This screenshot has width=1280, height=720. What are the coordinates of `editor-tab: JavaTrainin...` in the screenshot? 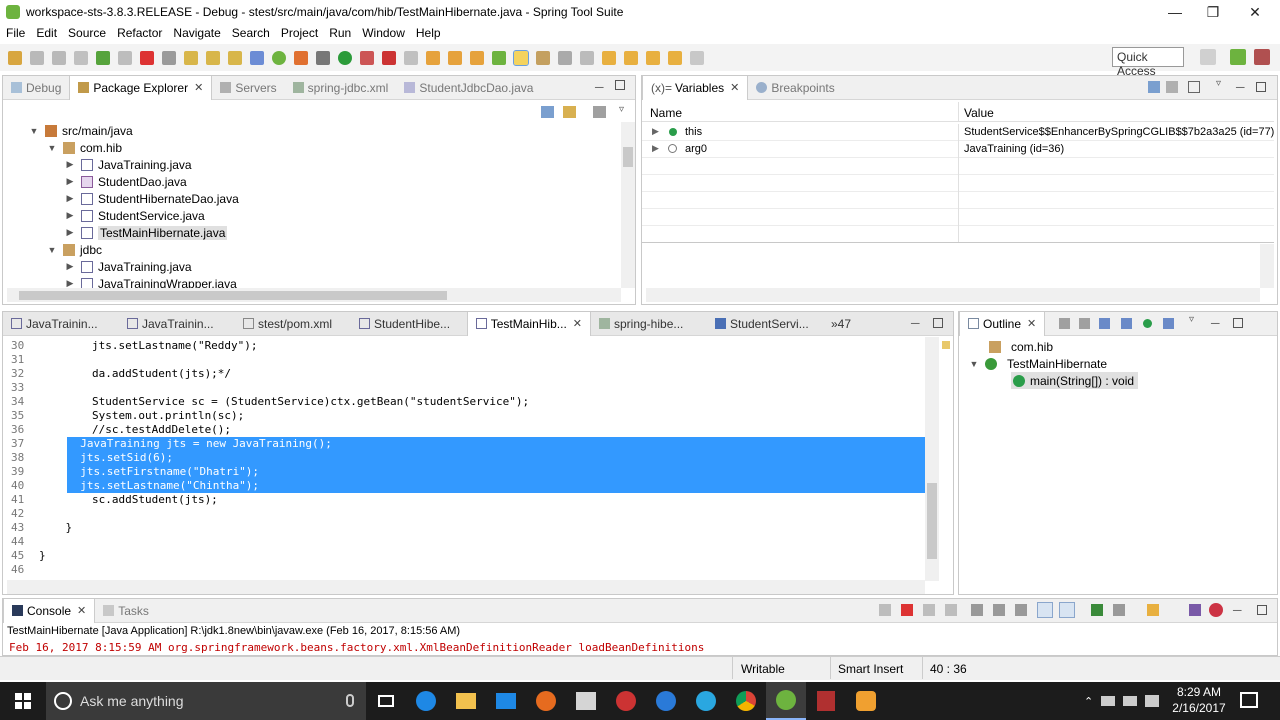 It's located at (61, 324).